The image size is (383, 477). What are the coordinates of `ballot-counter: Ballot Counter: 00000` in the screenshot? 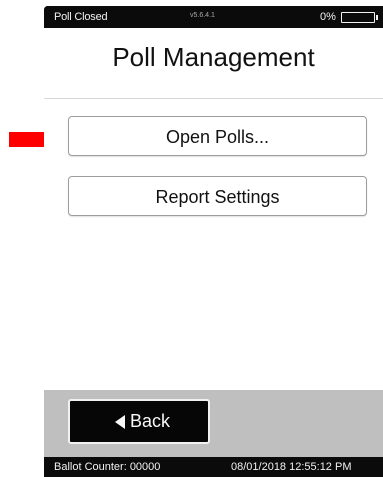 It's located at (107, 467).